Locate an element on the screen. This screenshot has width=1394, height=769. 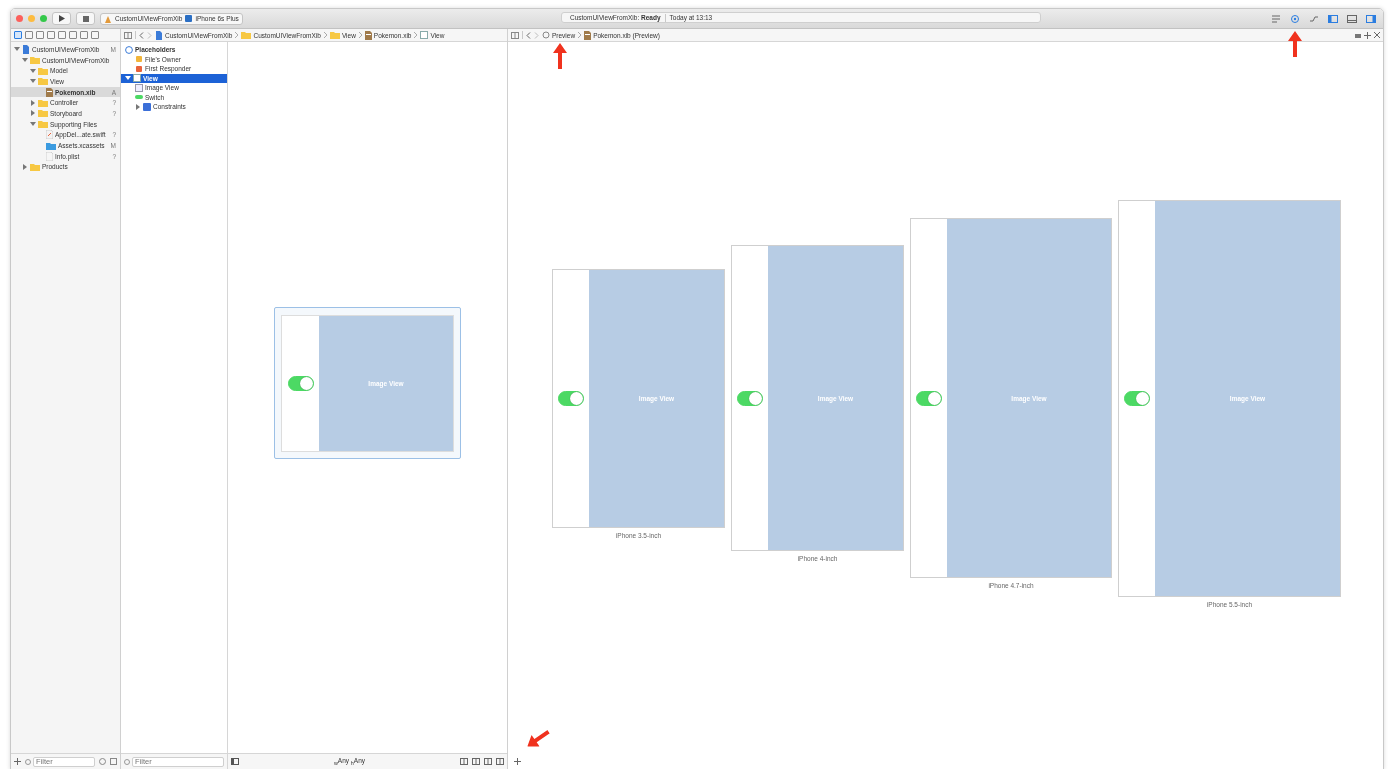
preview-icon is located at coordinates (546, 35).